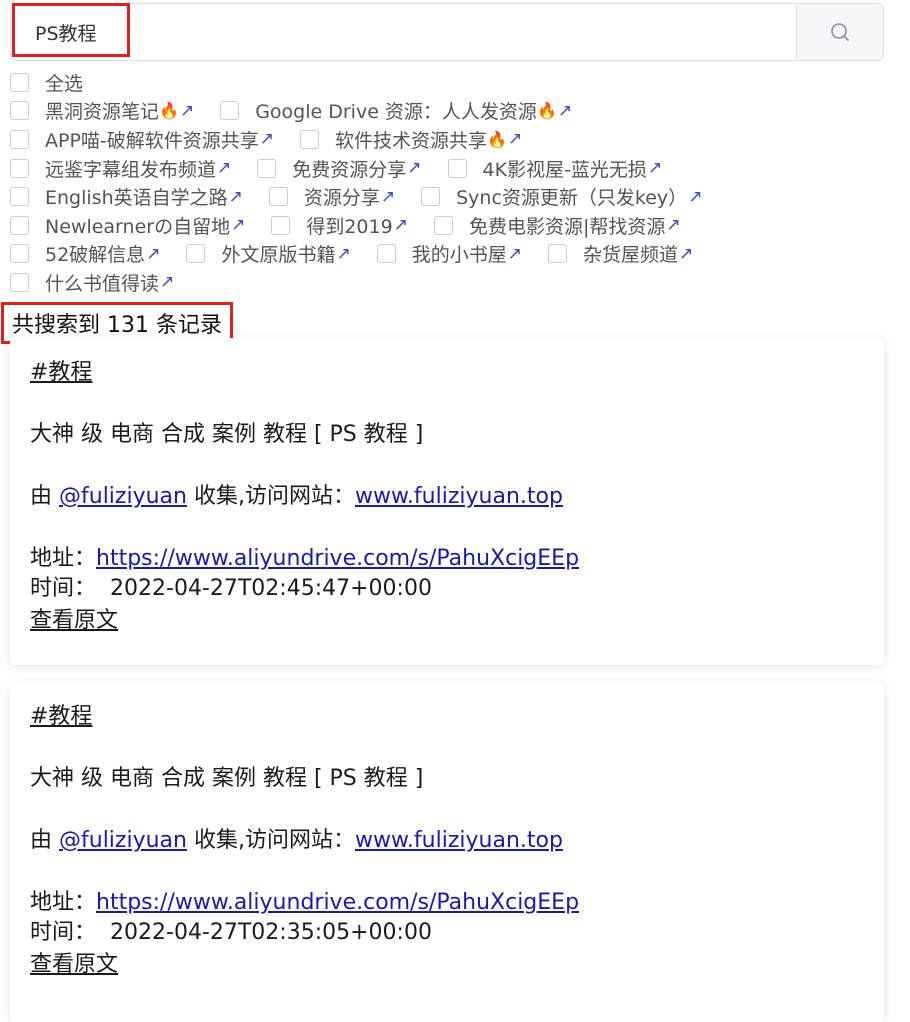  I want to click on channel-label: 得到2019, so click(349, 226).